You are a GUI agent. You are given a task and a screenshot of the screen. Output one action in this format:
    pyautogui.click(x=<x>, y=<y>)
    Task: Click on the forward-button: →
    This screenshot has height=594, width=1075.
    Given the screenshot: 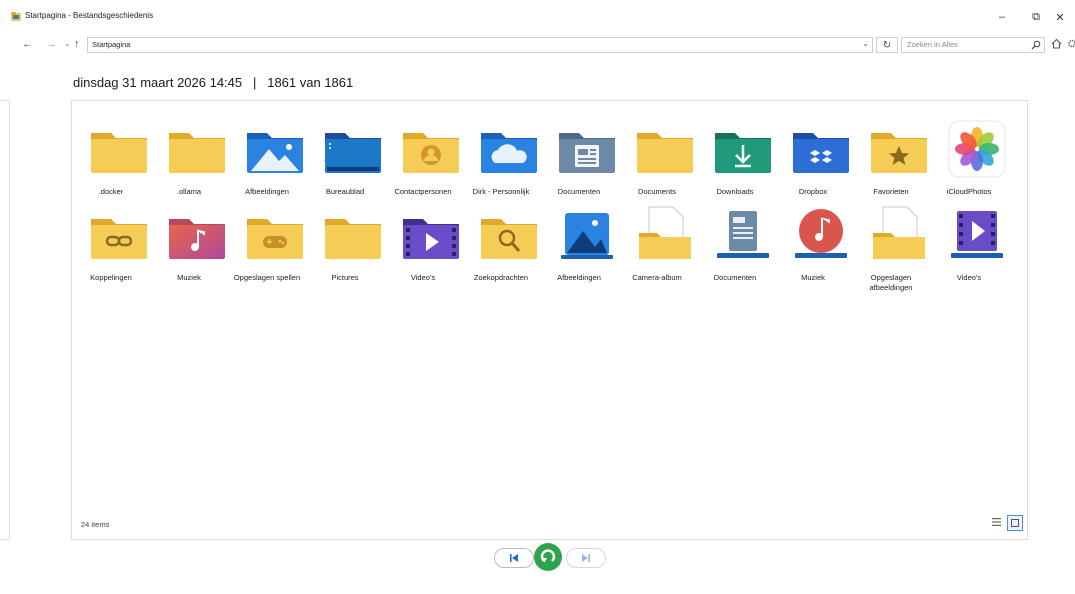 What is the action you would take?
    pyautogui.click(x=51, y=44)
    